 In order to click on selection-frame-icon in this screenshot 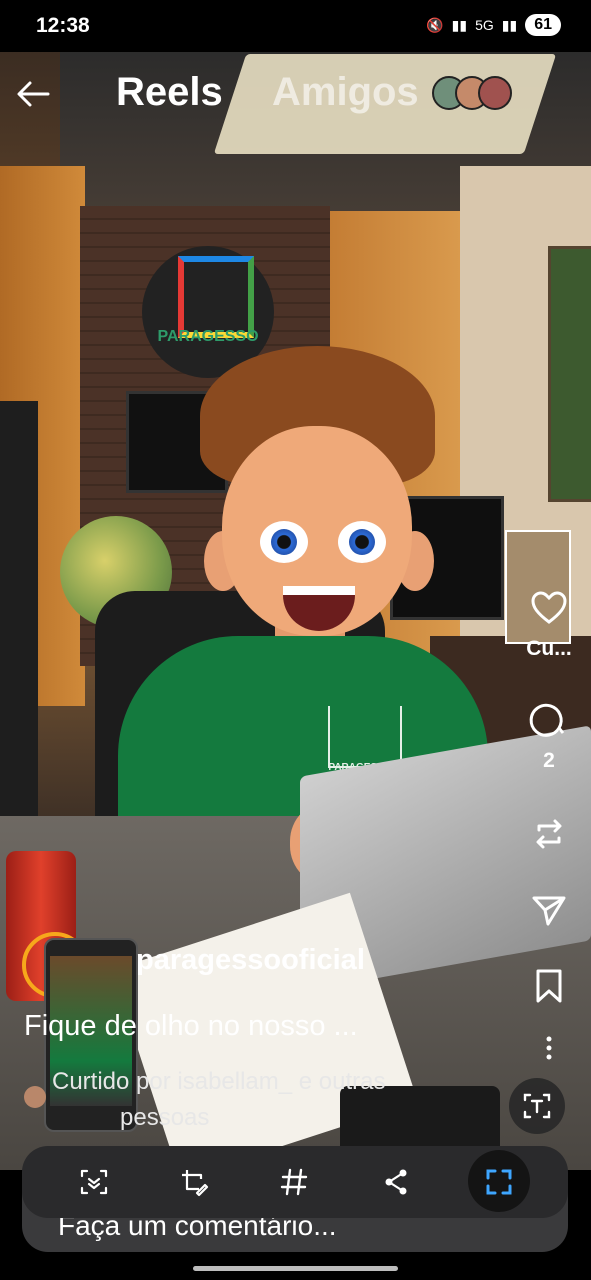, I will do `click(499, 1182)`.